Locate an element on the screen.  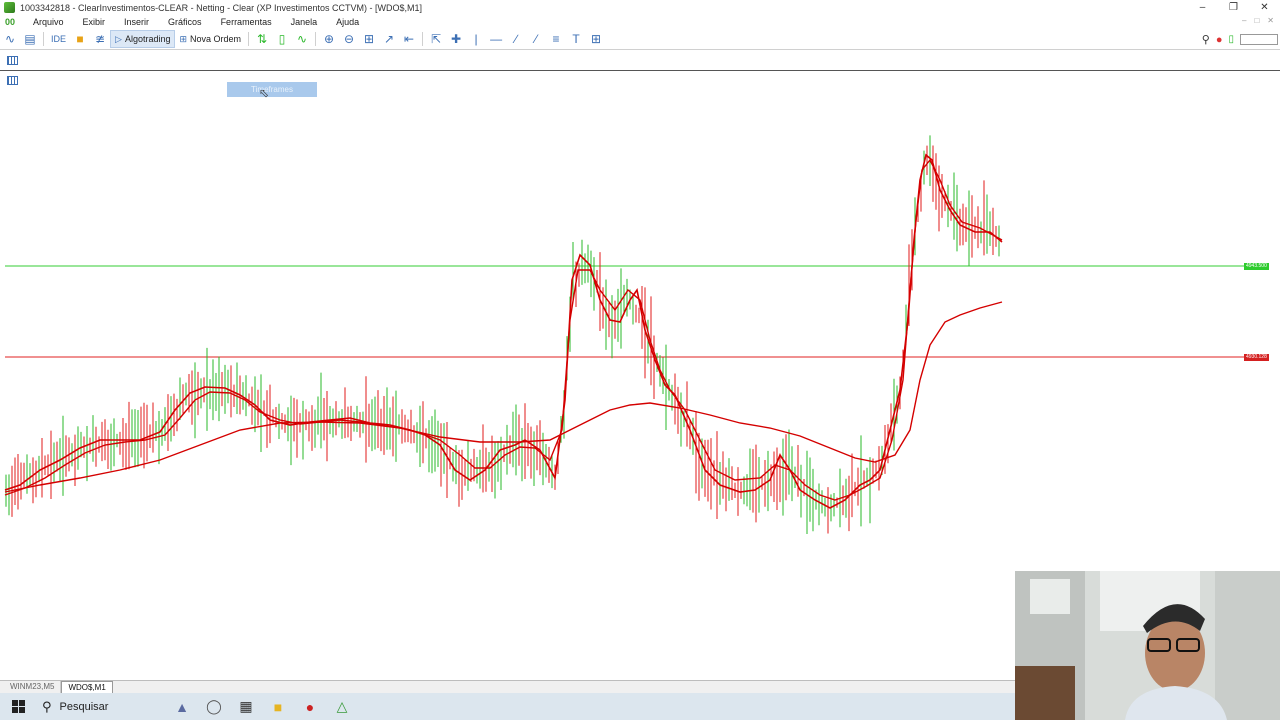
mdi-controls: – □ ✕ is located at coordinates (1258, 20).